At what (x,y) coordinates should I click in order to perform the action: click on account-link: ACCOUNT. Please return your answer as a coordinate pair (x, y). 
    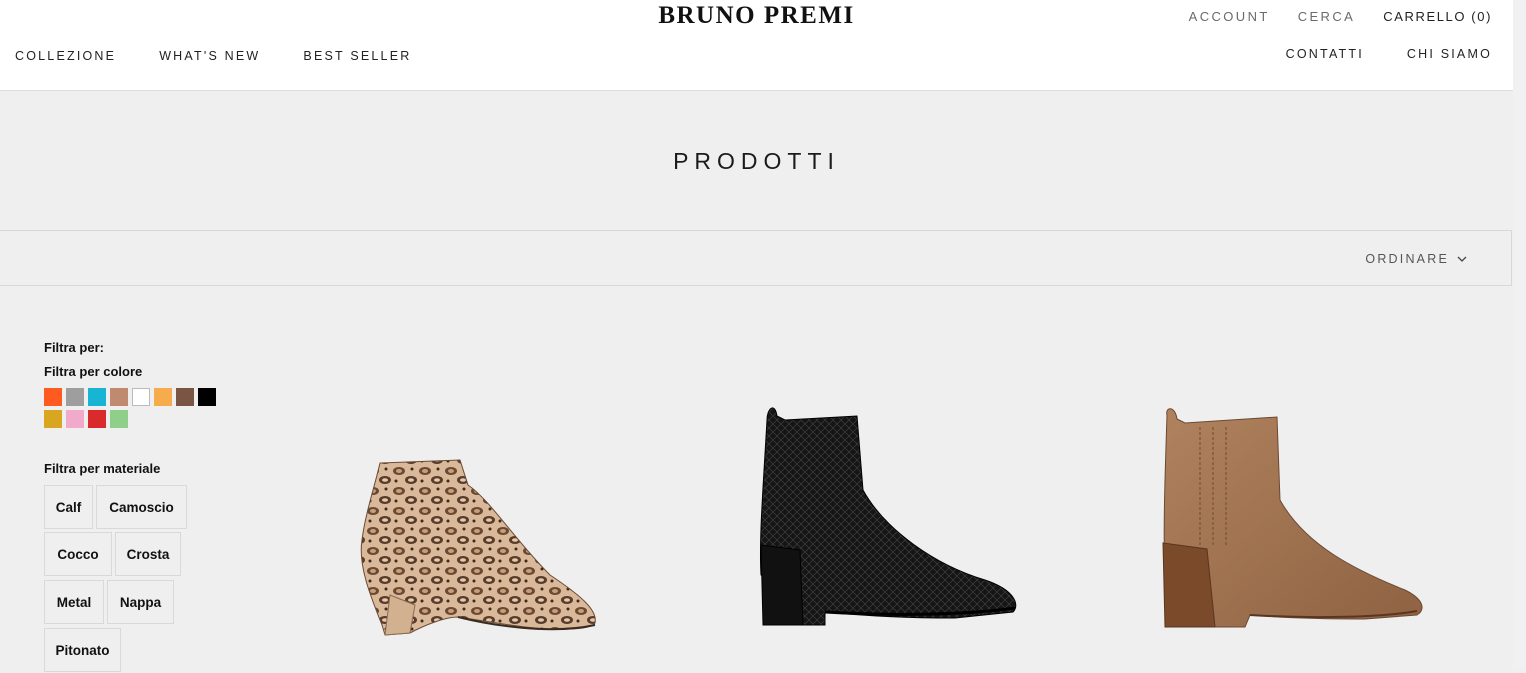
    Looking at the image, I should click on (1229, 16).